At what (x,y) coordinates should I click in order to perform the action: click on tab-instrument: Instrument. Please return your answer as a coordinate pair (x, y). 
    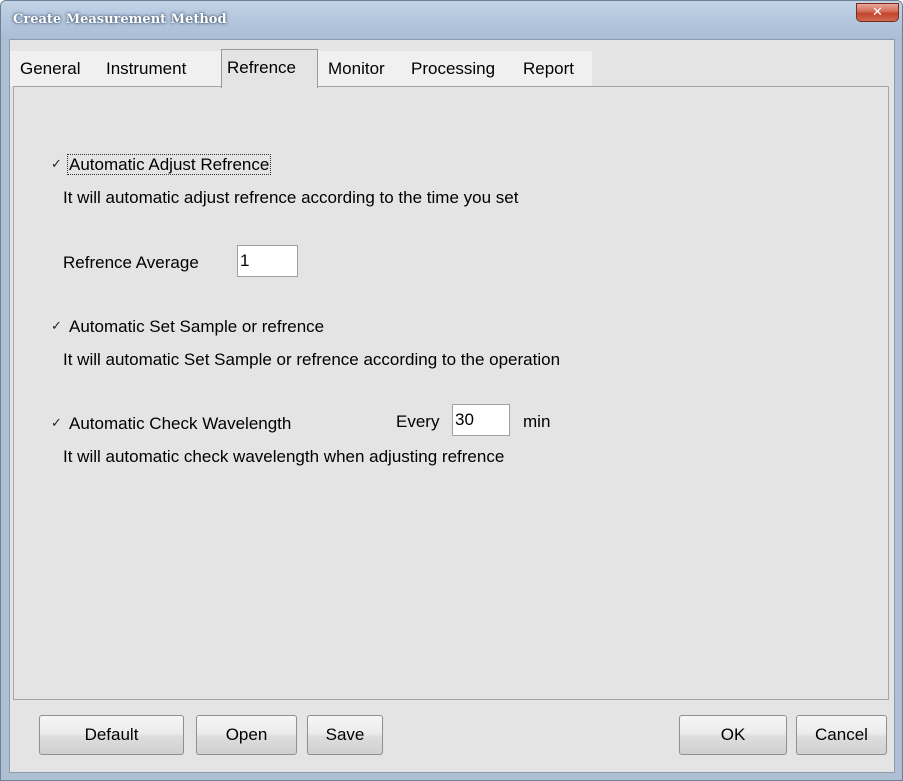
    Looking at the image, I should click on (146, 69).